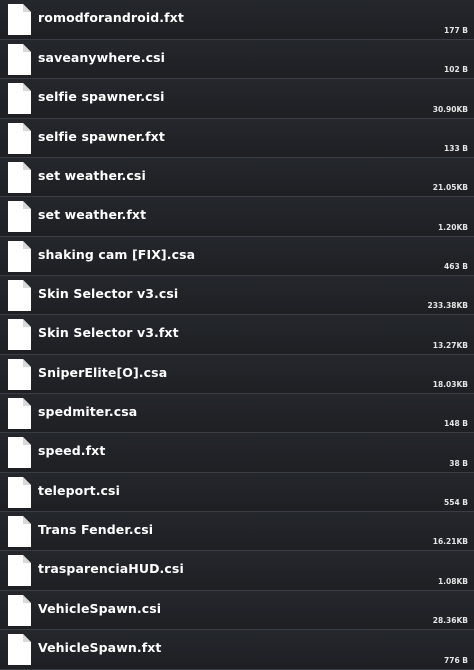 Image resolution: width=474 pixels, height=670 pixels. What do you see at coordinates (456, 149) in the screenshot?
I see `file-size: 133 B` at bounding box center [456, 149].